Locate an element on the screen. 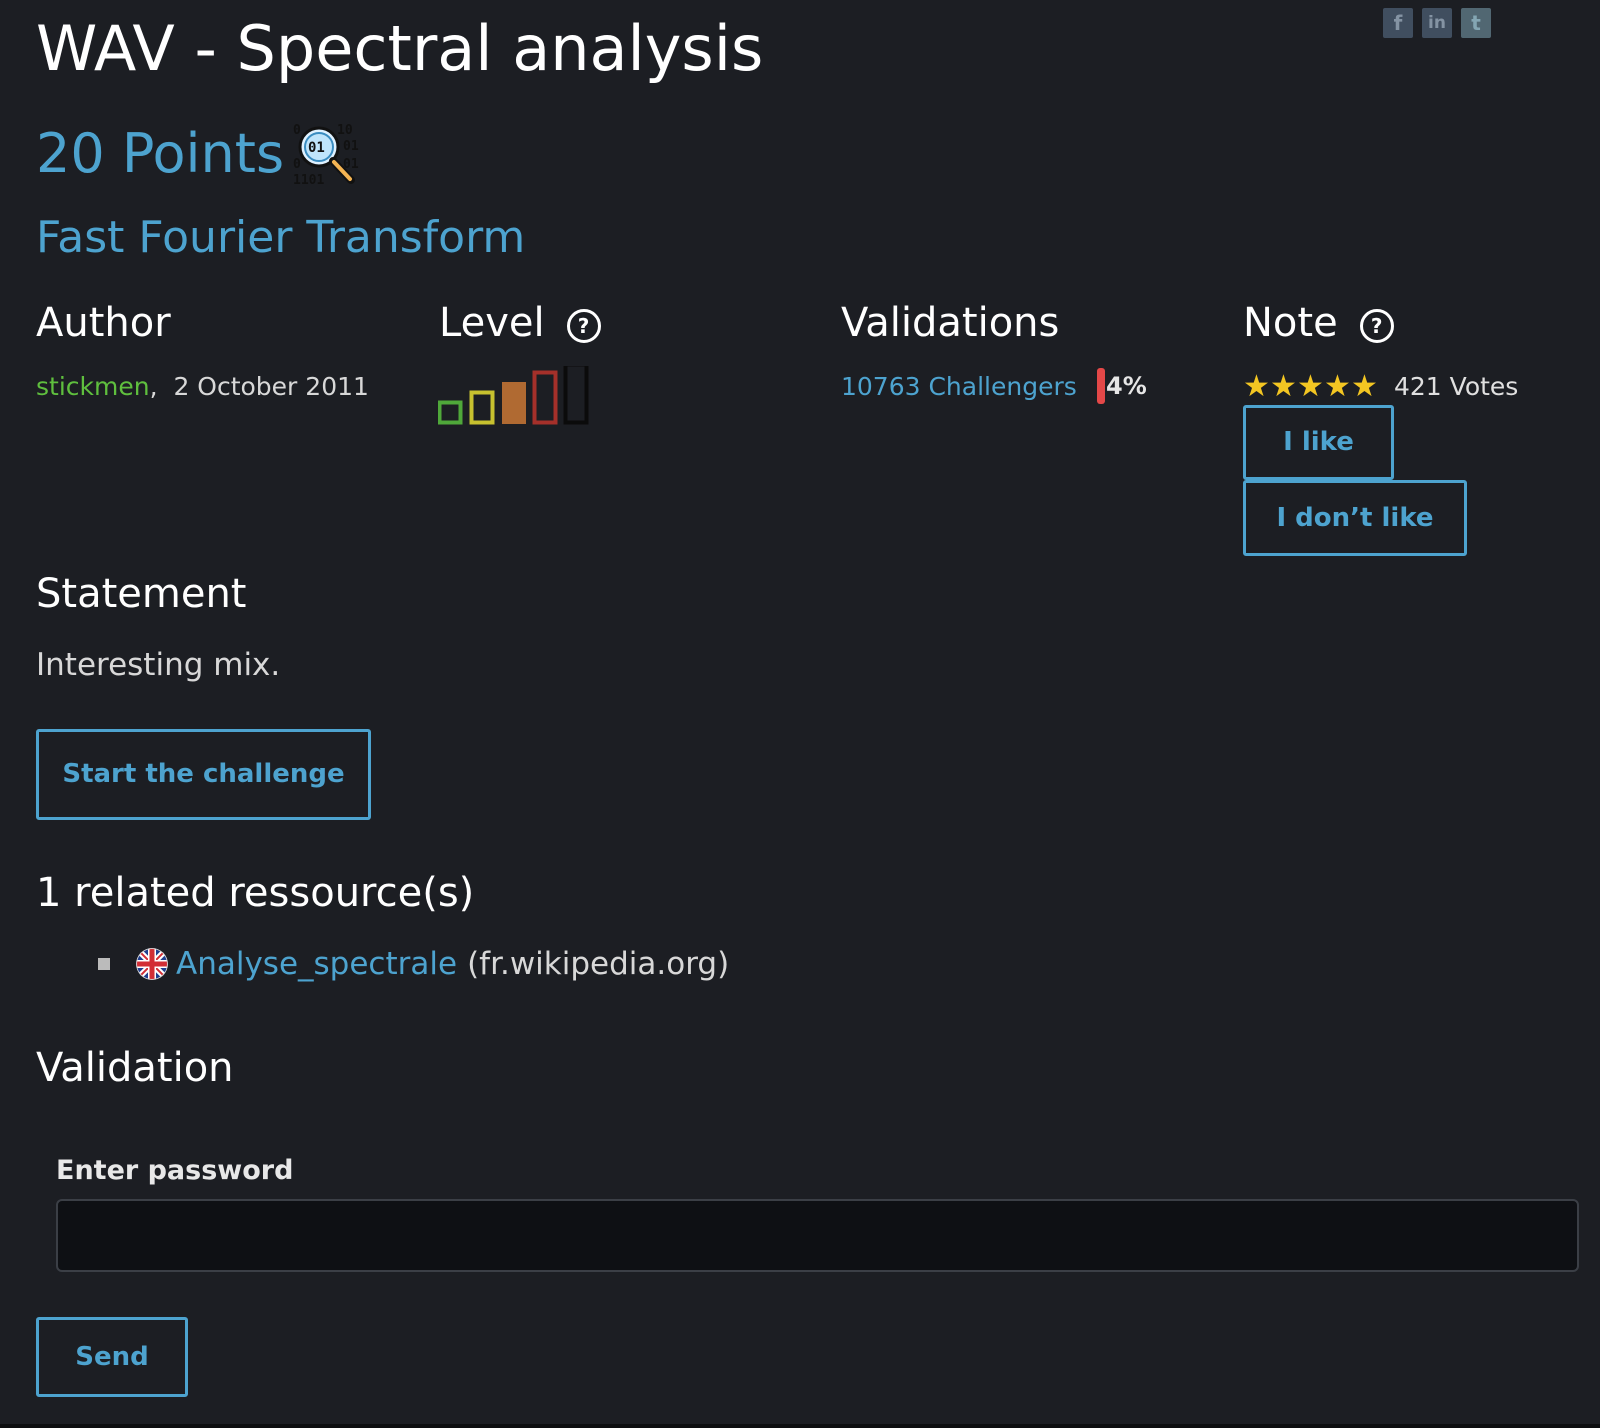 The height and width of the screenshot is (1428, 1600). facebook-icon: f is located at coordinates (1398, 23).